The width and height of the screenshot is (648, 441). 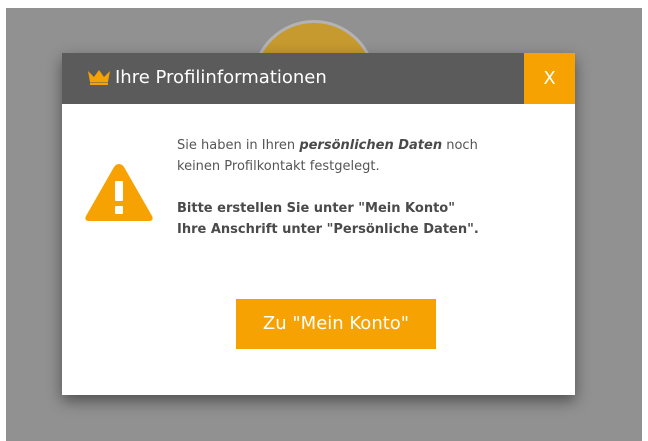 I want to click on dialog-header: Ihre Profilinformationen X, so click(x=318, y=78).